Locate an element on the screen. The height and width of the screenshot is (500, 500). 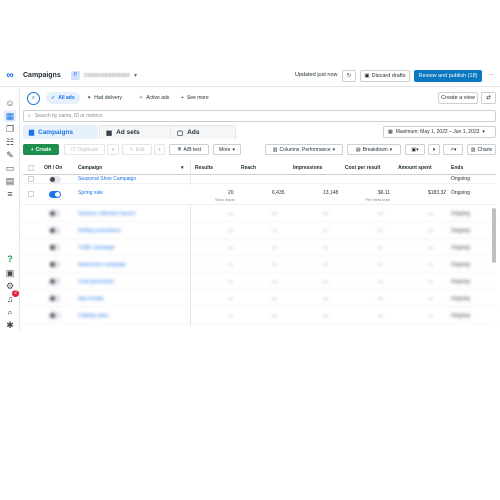
refresh-button: ↻ is located at coordinates (349, 76).